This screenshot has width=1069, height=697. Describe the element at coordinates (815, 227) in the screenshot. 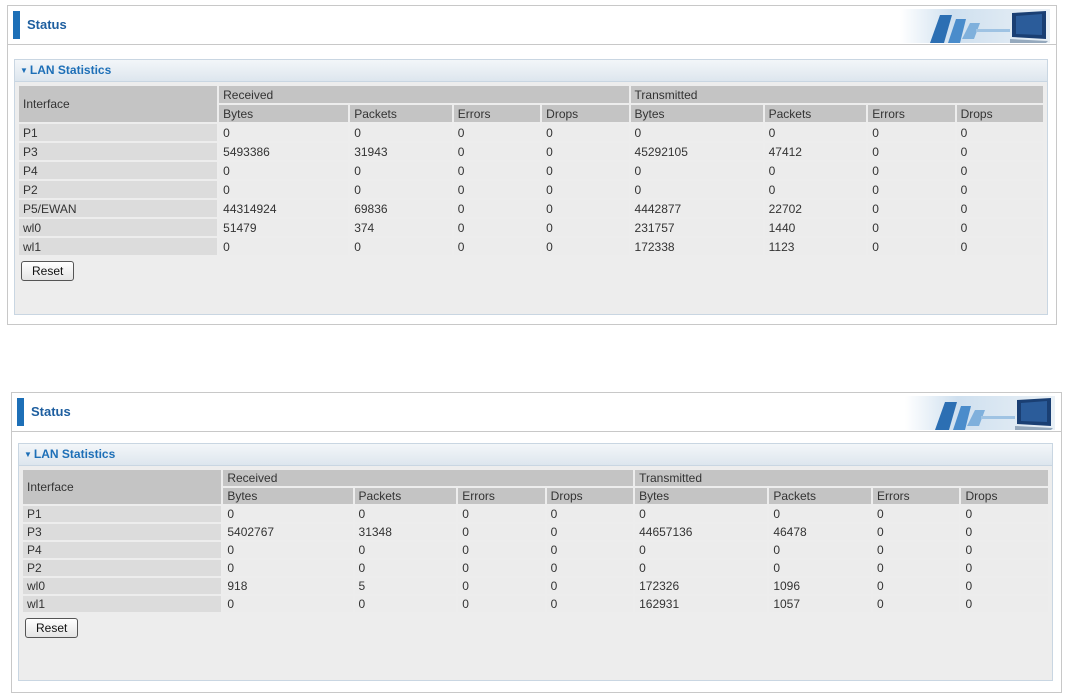

I see `transmitted-packets-cell: 1440` at that location.